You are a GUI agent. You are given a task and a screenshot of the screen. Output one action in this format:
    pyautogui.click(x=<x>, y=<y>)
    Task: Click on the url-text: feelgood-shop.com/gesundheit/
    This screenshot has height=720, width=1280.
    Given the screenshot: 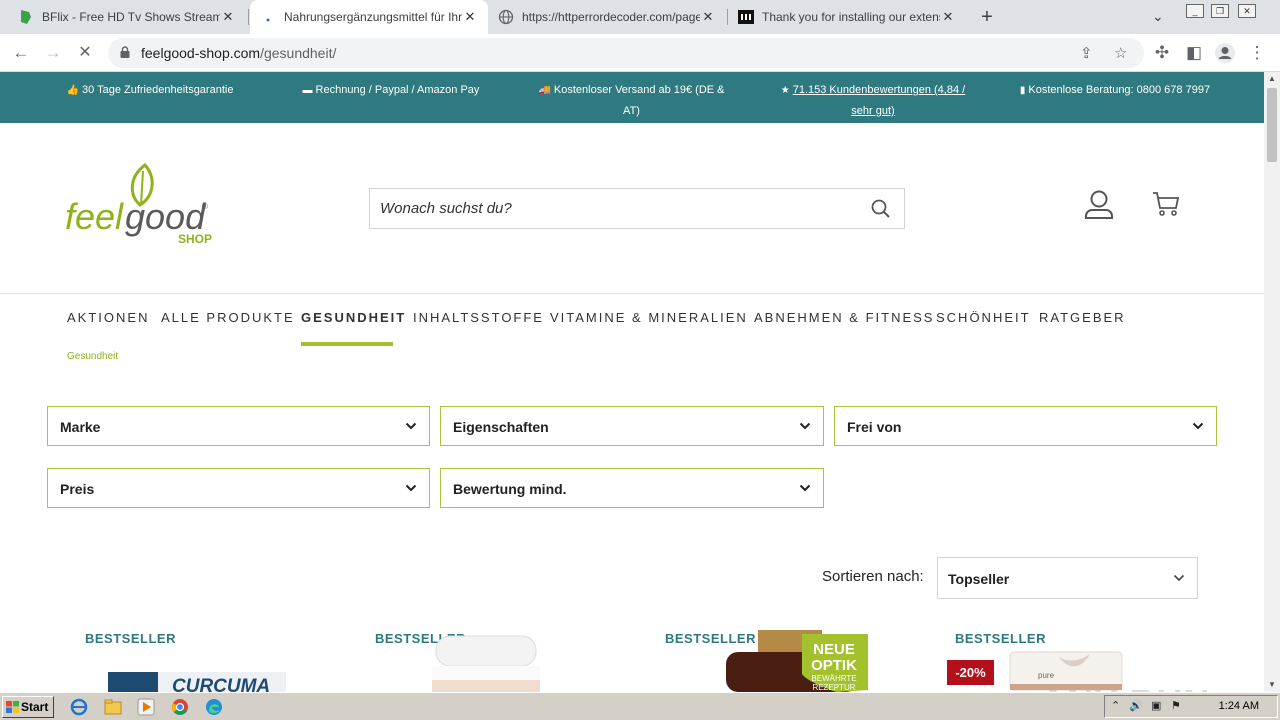 What is the action you would take?
    pyautogui.click(x=238, y=53)
    